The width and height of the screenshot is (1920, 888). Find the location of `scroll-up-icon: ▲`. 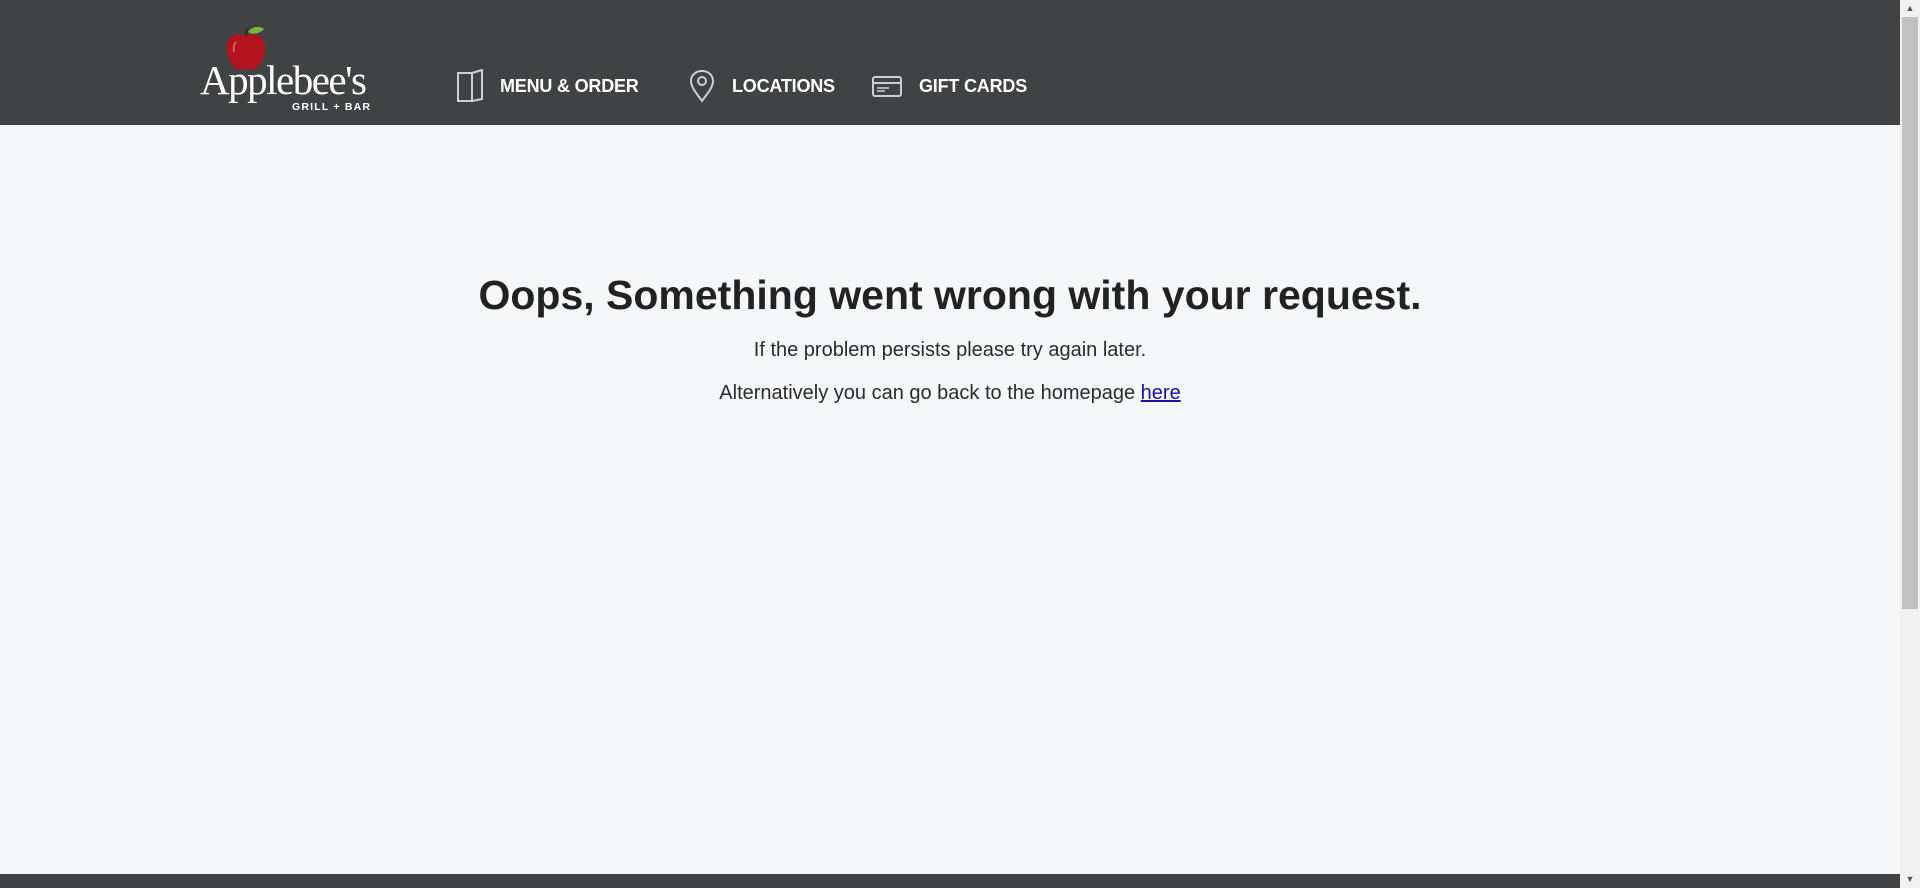

scroll-up-icon: ▲ is located at coordinates (1910, 8).